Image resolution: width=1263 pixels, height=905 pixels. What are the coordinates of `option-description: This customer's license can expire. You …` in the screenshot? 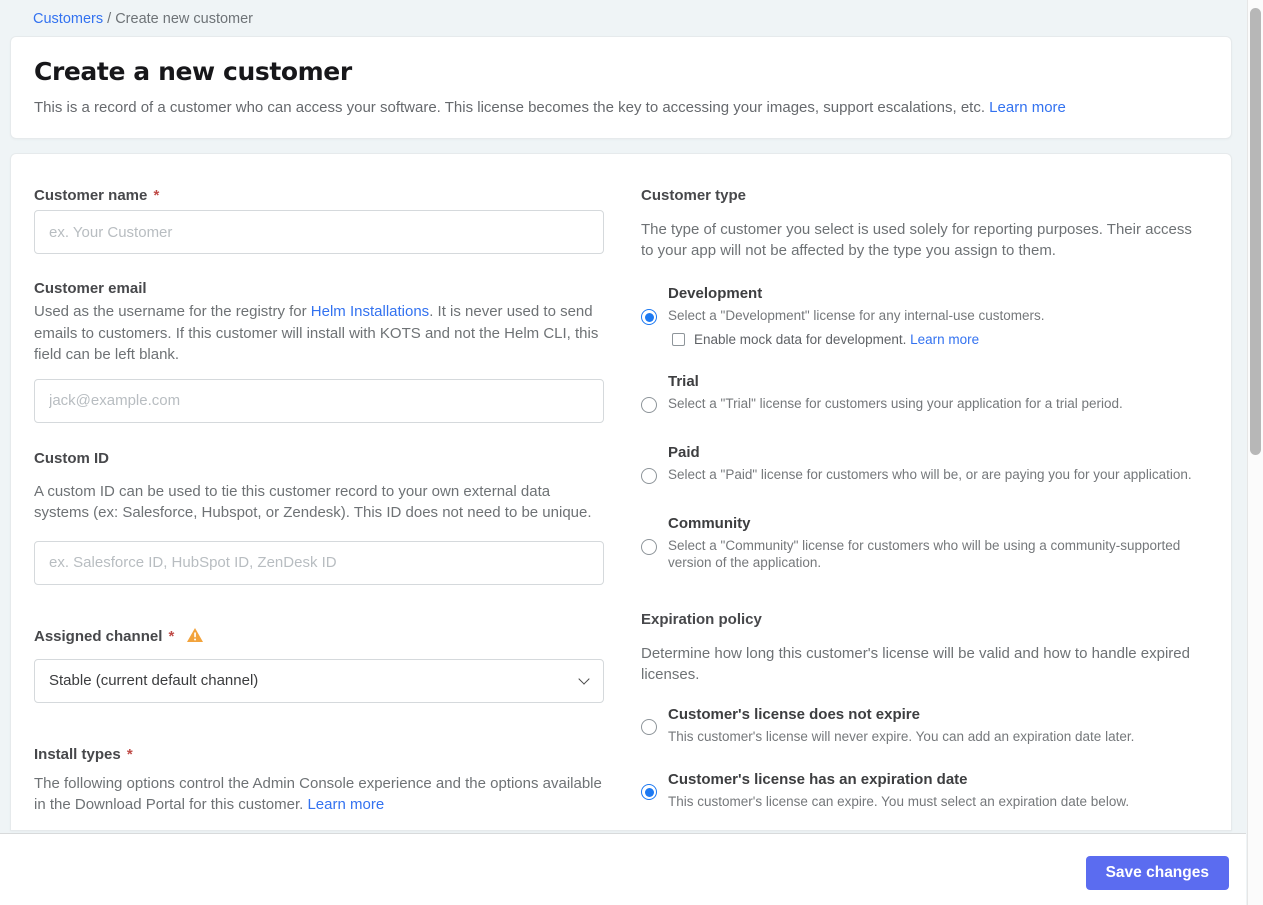 It's located at (899, 801).